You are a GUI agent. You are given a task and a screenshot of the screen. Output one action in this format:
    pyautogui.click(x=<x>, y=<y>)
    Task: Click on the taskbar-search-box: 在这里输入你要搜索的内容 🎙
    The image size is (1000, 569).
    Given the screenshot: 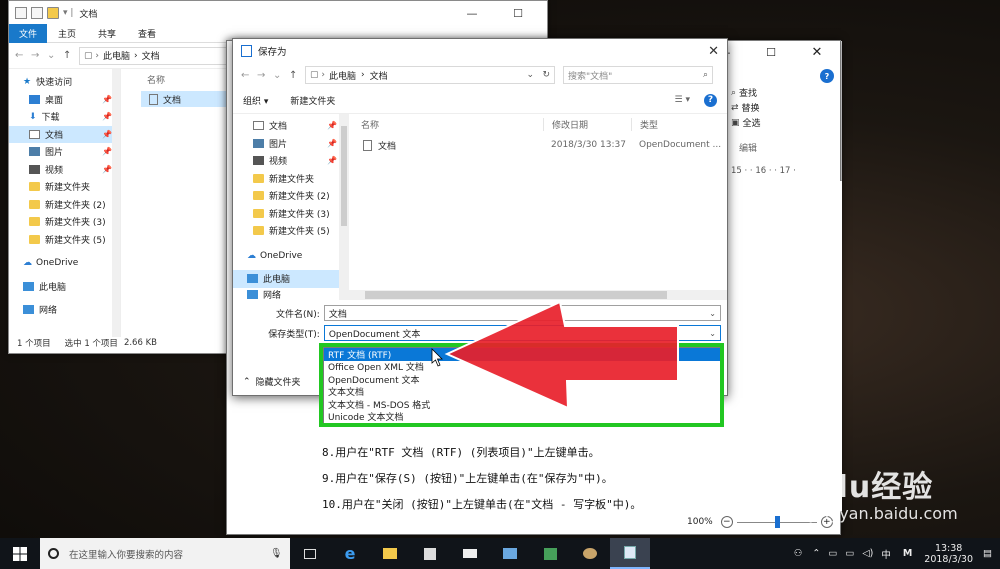 What is the action you would take?
    pyautogui.click(x=165, y=553)
    